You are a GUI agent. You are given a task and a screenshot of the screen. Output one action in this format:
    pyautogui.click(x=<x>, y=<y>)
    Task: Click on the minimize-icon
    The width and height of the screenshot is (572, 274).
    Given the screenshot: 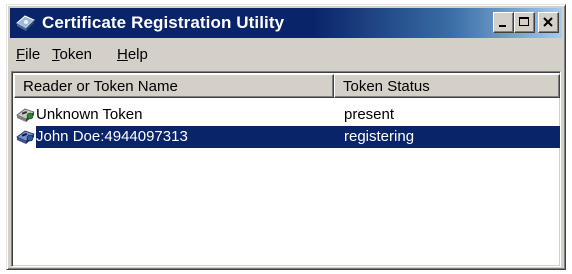 What is the action you would take?
    pyautogui.click(x=502, y=26)
    